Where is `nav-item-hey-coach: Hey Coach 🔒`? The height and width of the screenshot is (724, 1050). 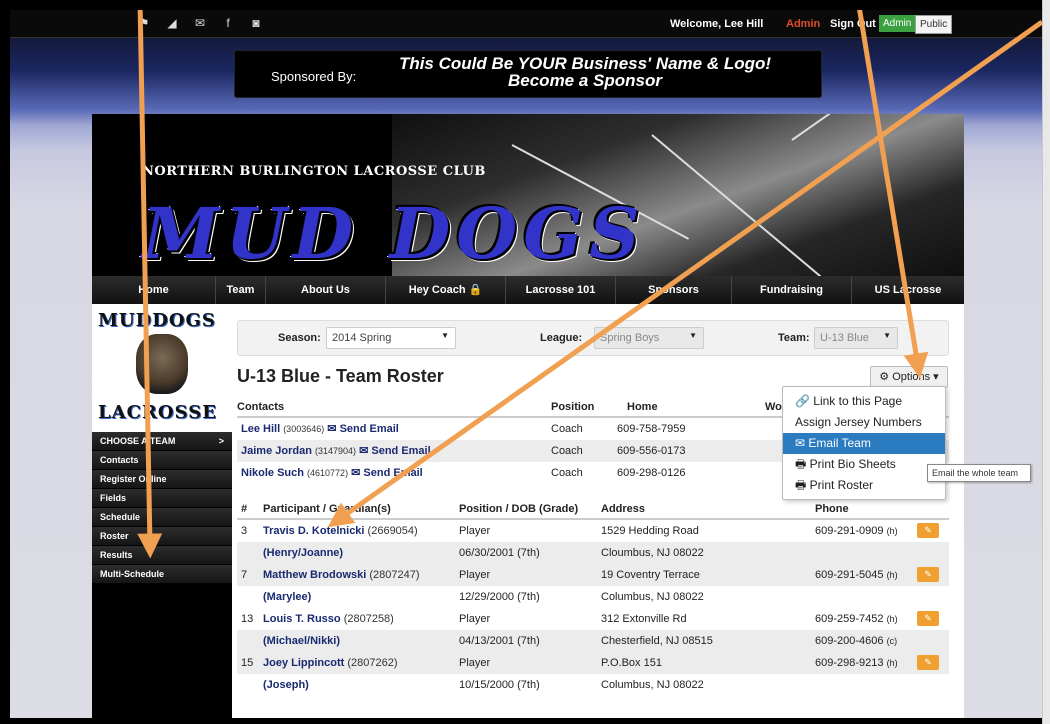
nav-item-hey-coach: Hey Coach 🔒 is located at coordinates (446, 290).